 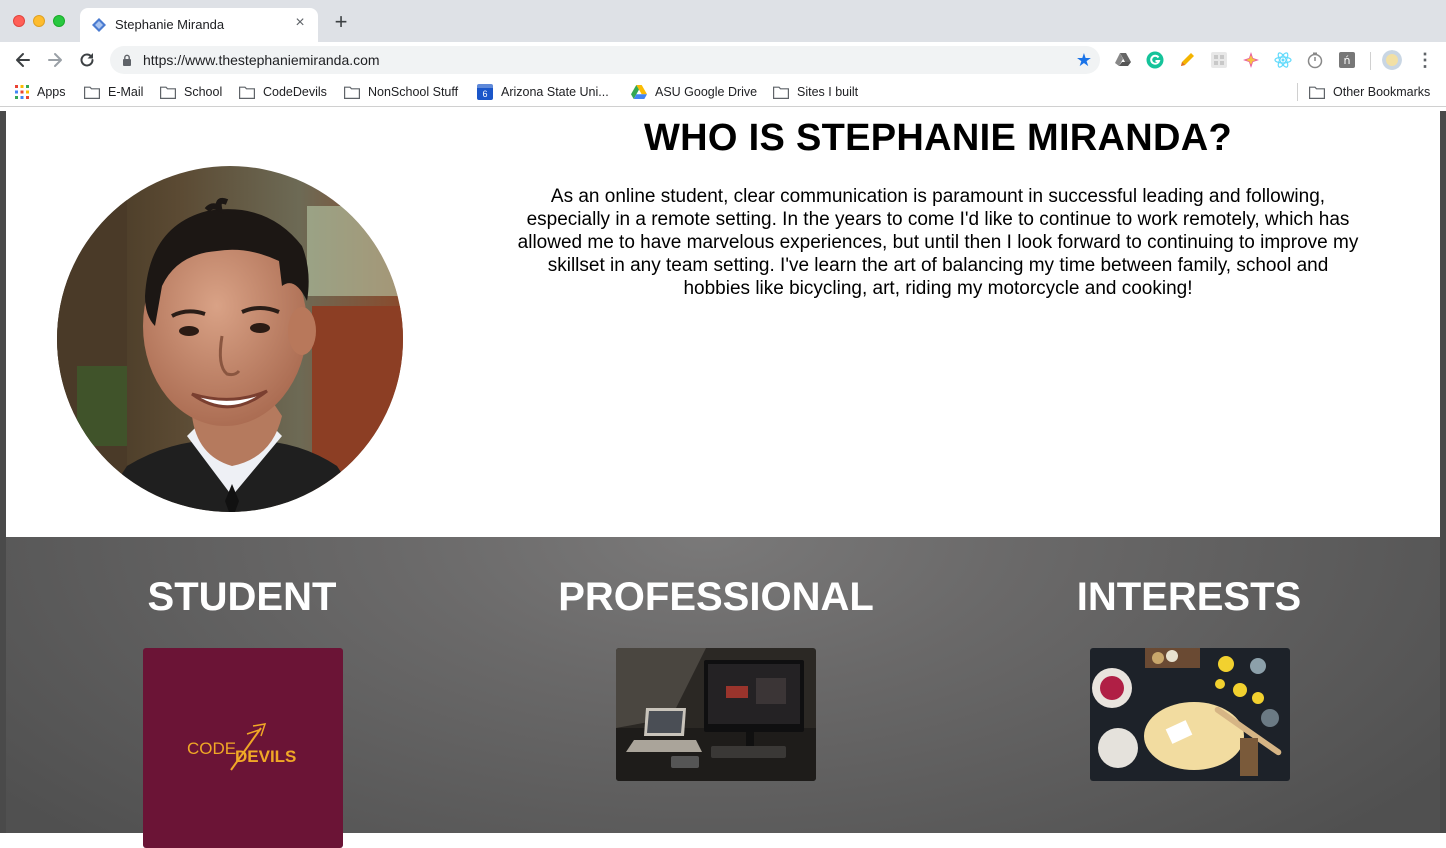 I want to click on desk-laptop-photo, so click(x=716, y=714).